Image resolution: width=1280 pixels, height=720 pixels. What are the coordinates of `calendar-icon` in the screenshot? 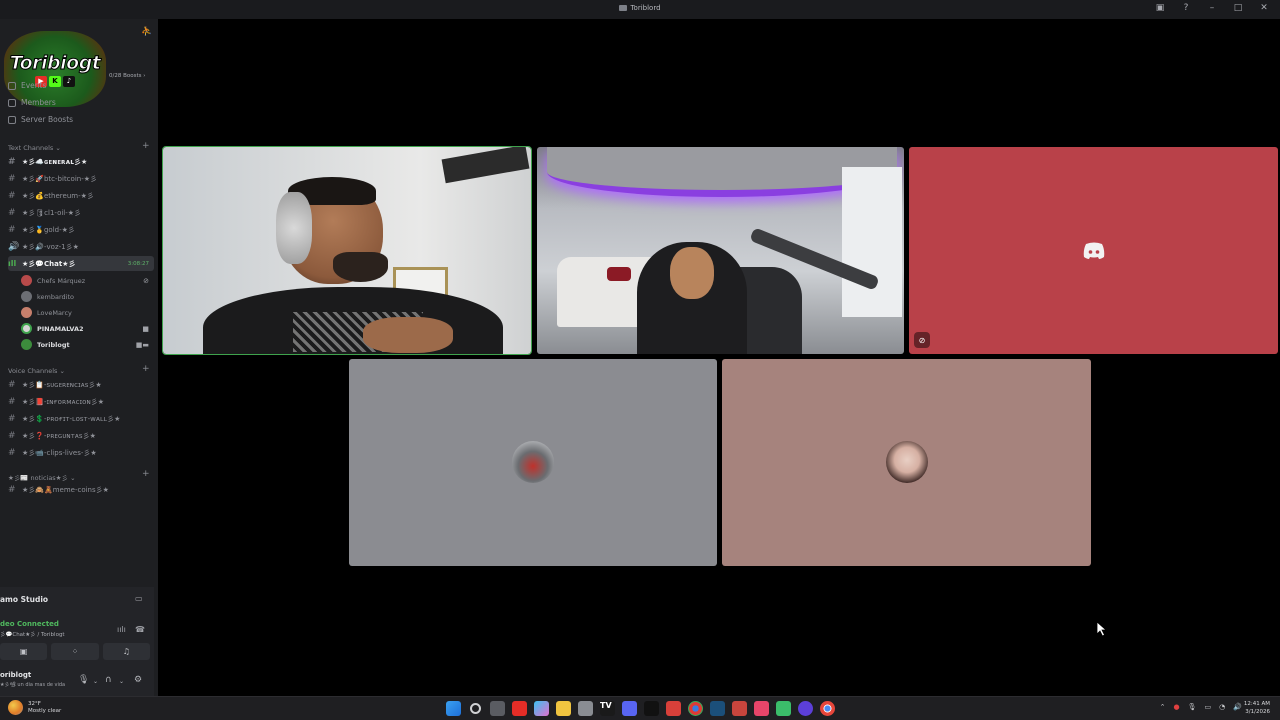 It's located at (12, 85).